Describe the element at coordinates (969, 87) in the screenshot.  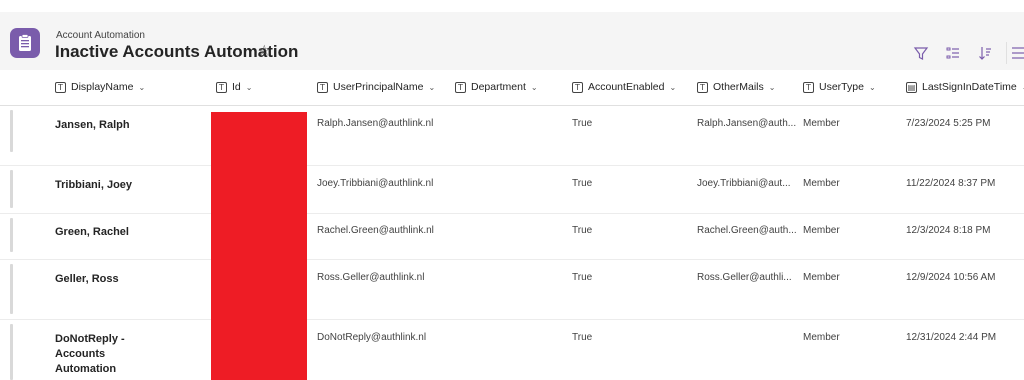
I see `column-label: LastSignInDateTime` at that location.